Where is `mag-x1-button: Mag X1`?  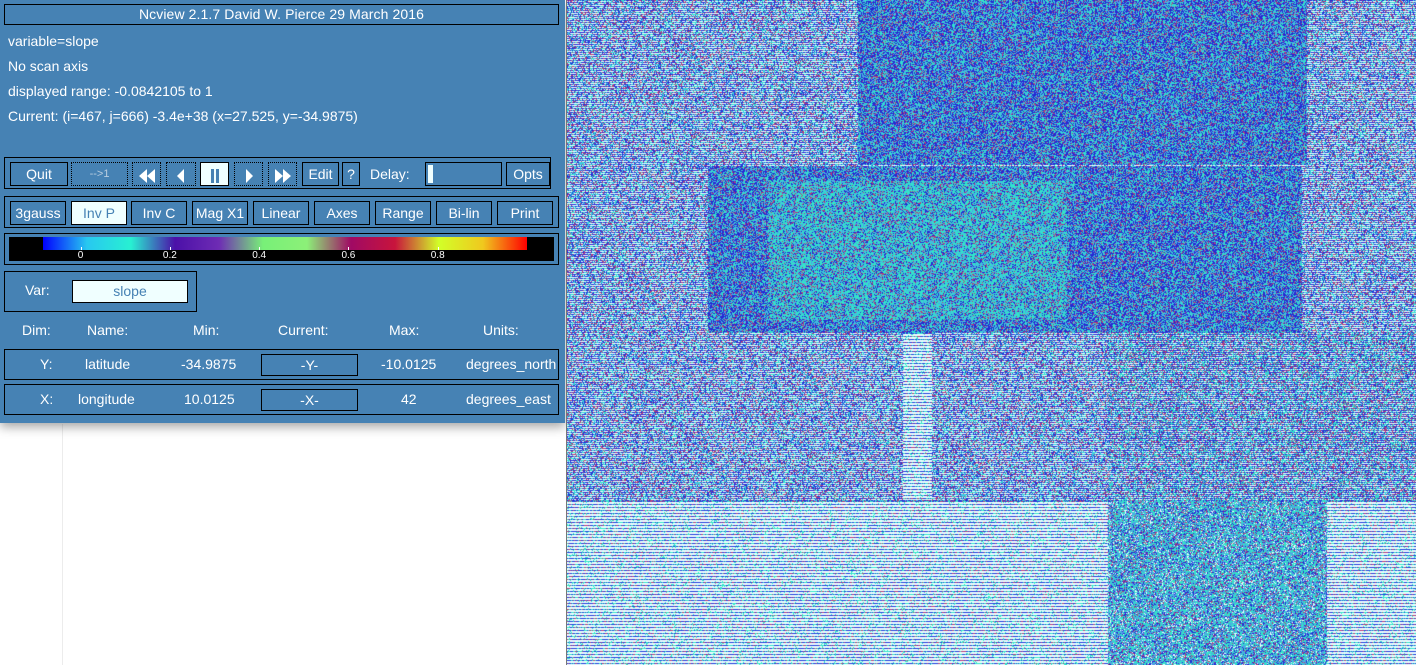
mag-x1-button: Mag X1 is located at coordinates (220, 213).